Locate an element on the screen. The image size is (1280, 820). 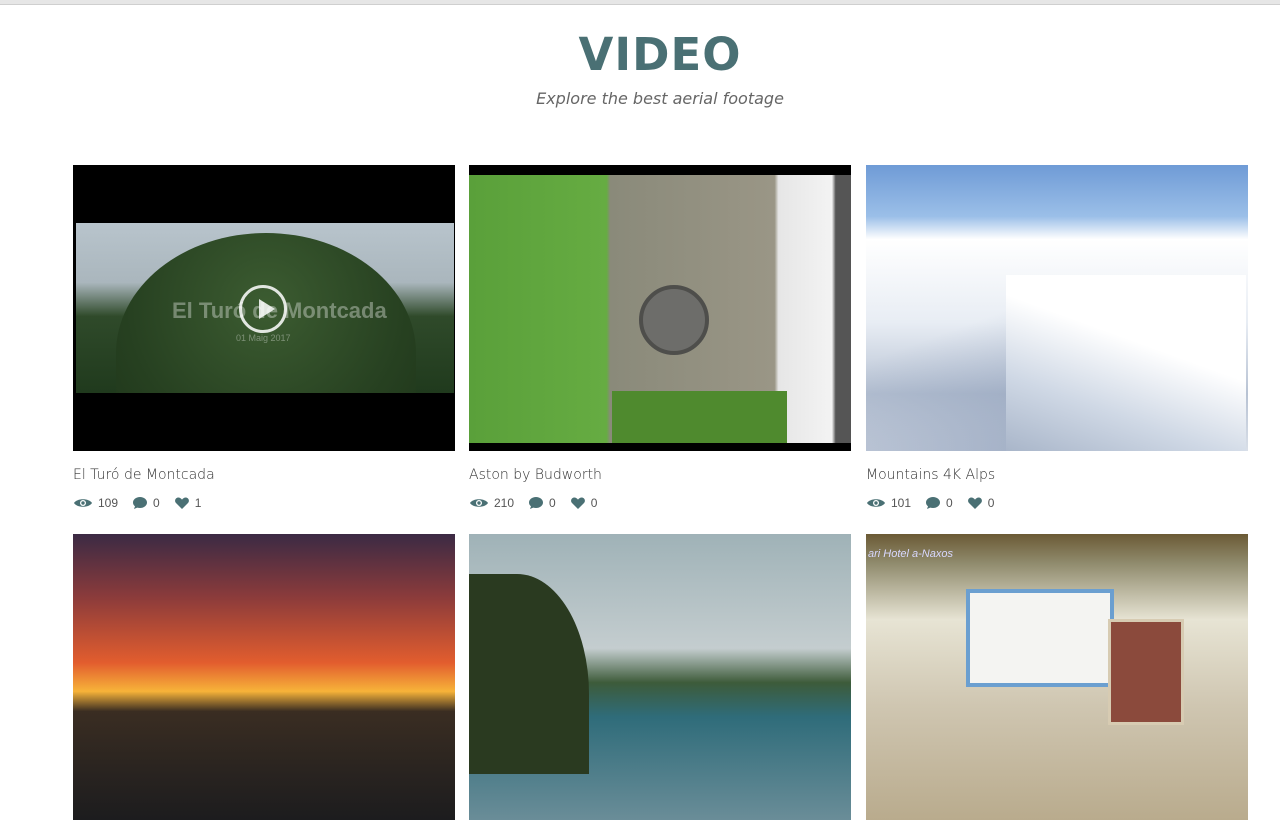
video-stats: 101 0 0 is located at coordinates (937, 503).